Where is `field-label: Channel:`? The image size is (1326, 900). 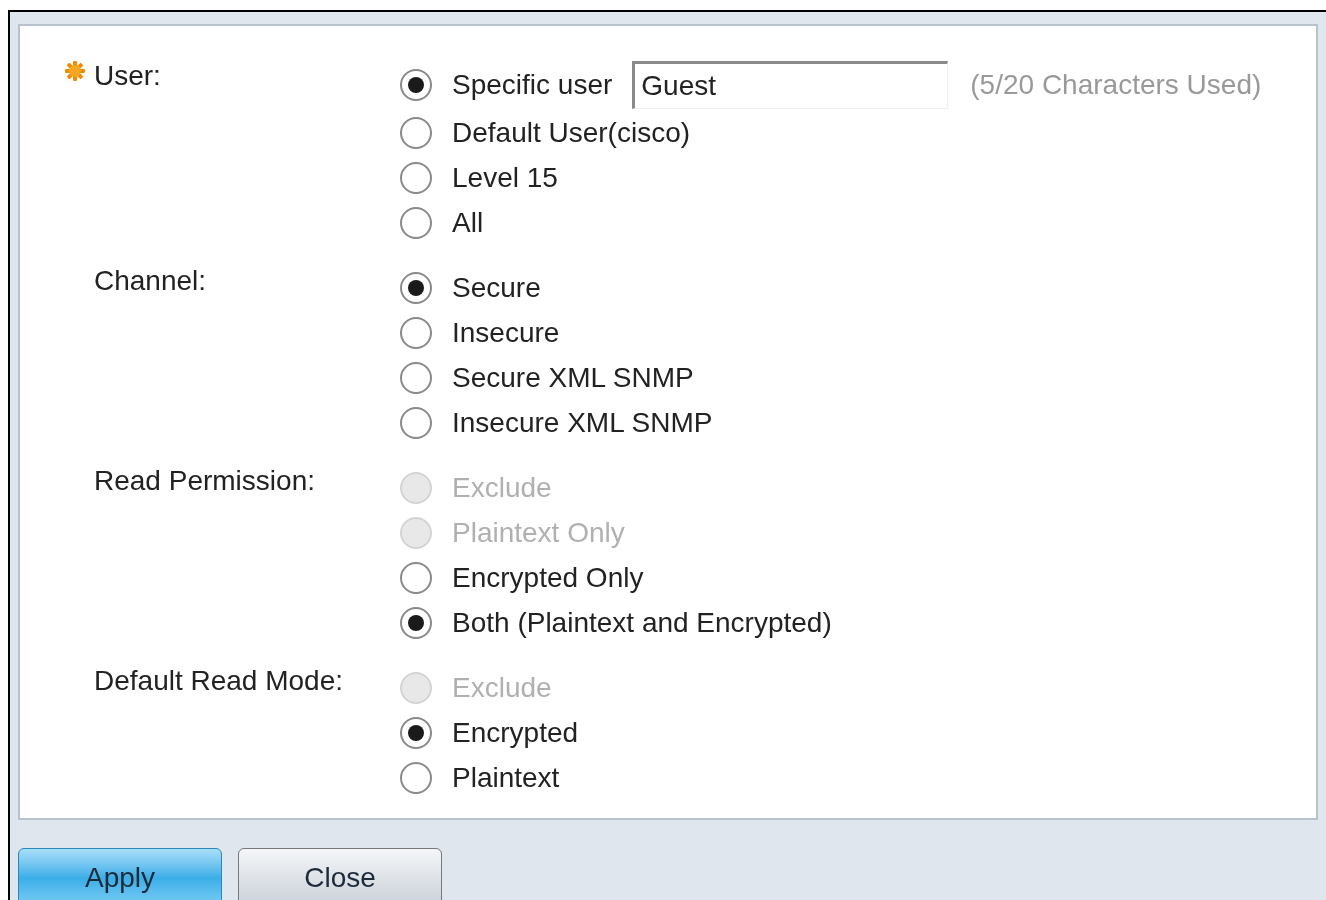
field-label: Channel: is located at coordinates (150, 281).